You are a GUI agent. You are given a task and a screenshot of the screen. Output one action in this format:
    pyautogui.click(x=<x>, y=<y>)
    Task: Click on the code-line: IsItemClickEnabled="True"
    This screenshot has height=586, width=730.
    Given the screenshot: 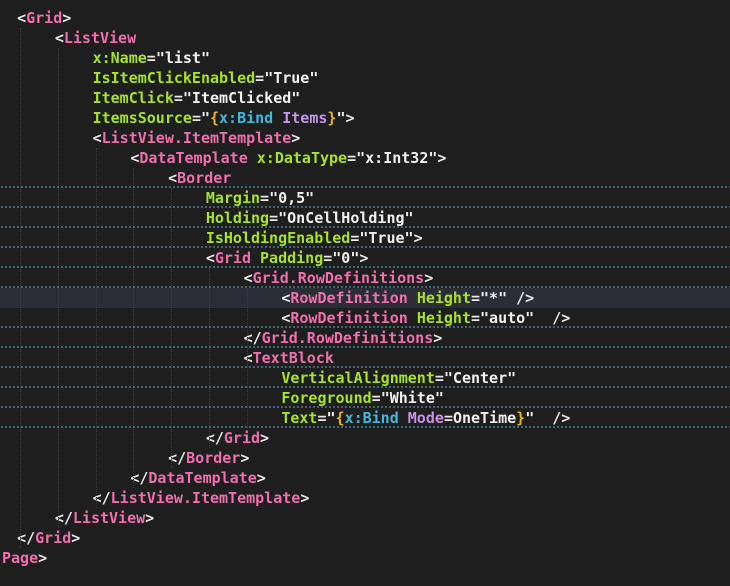 What is the action you would take?
    pyautogui.click(x=365, y=78)
    